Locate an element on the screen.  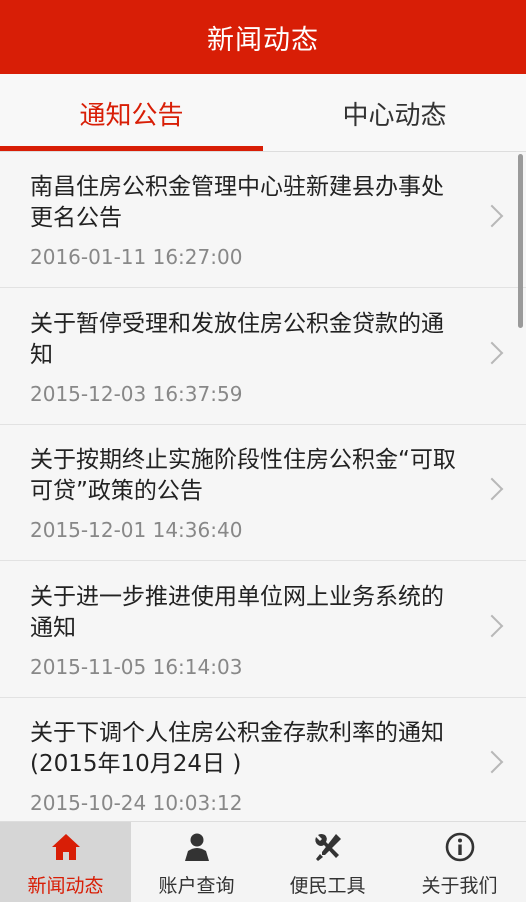
news-title: 关于按期终止实施阶段性住房公积金“可取可贷”政策的公告 is located at coordinates (243, 475).